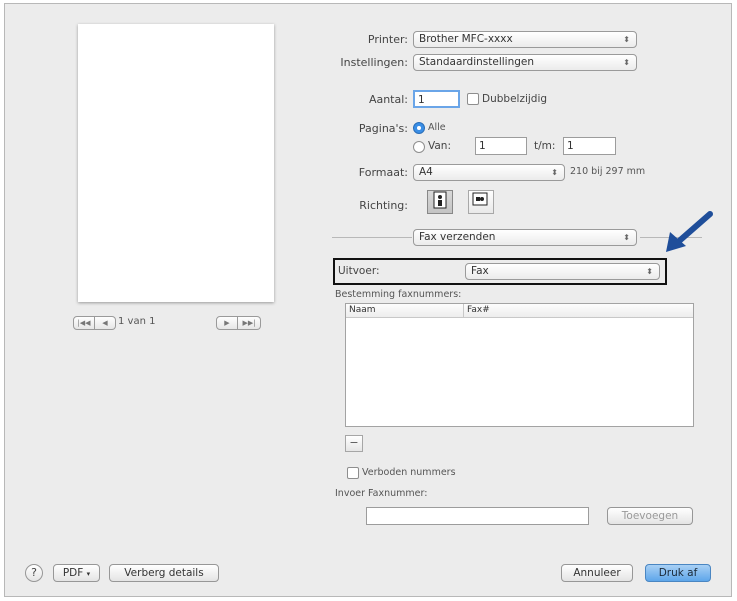 This screenshot has height=601, width=737. Describe the element at coordinates (374, 62) in the screenshot. I see `settings-label: Instellingen:` at that location.